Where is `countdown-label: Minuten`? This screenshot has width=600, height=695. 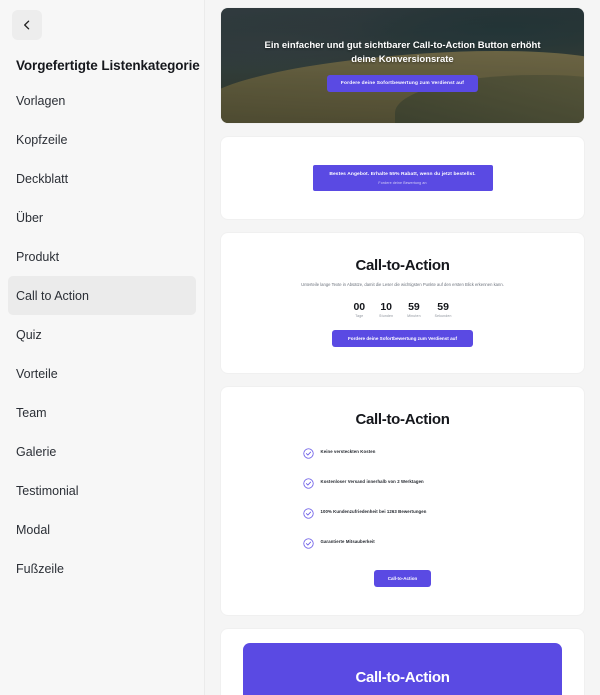 countdown-label: Minuten is located at coordinates (414, 316).